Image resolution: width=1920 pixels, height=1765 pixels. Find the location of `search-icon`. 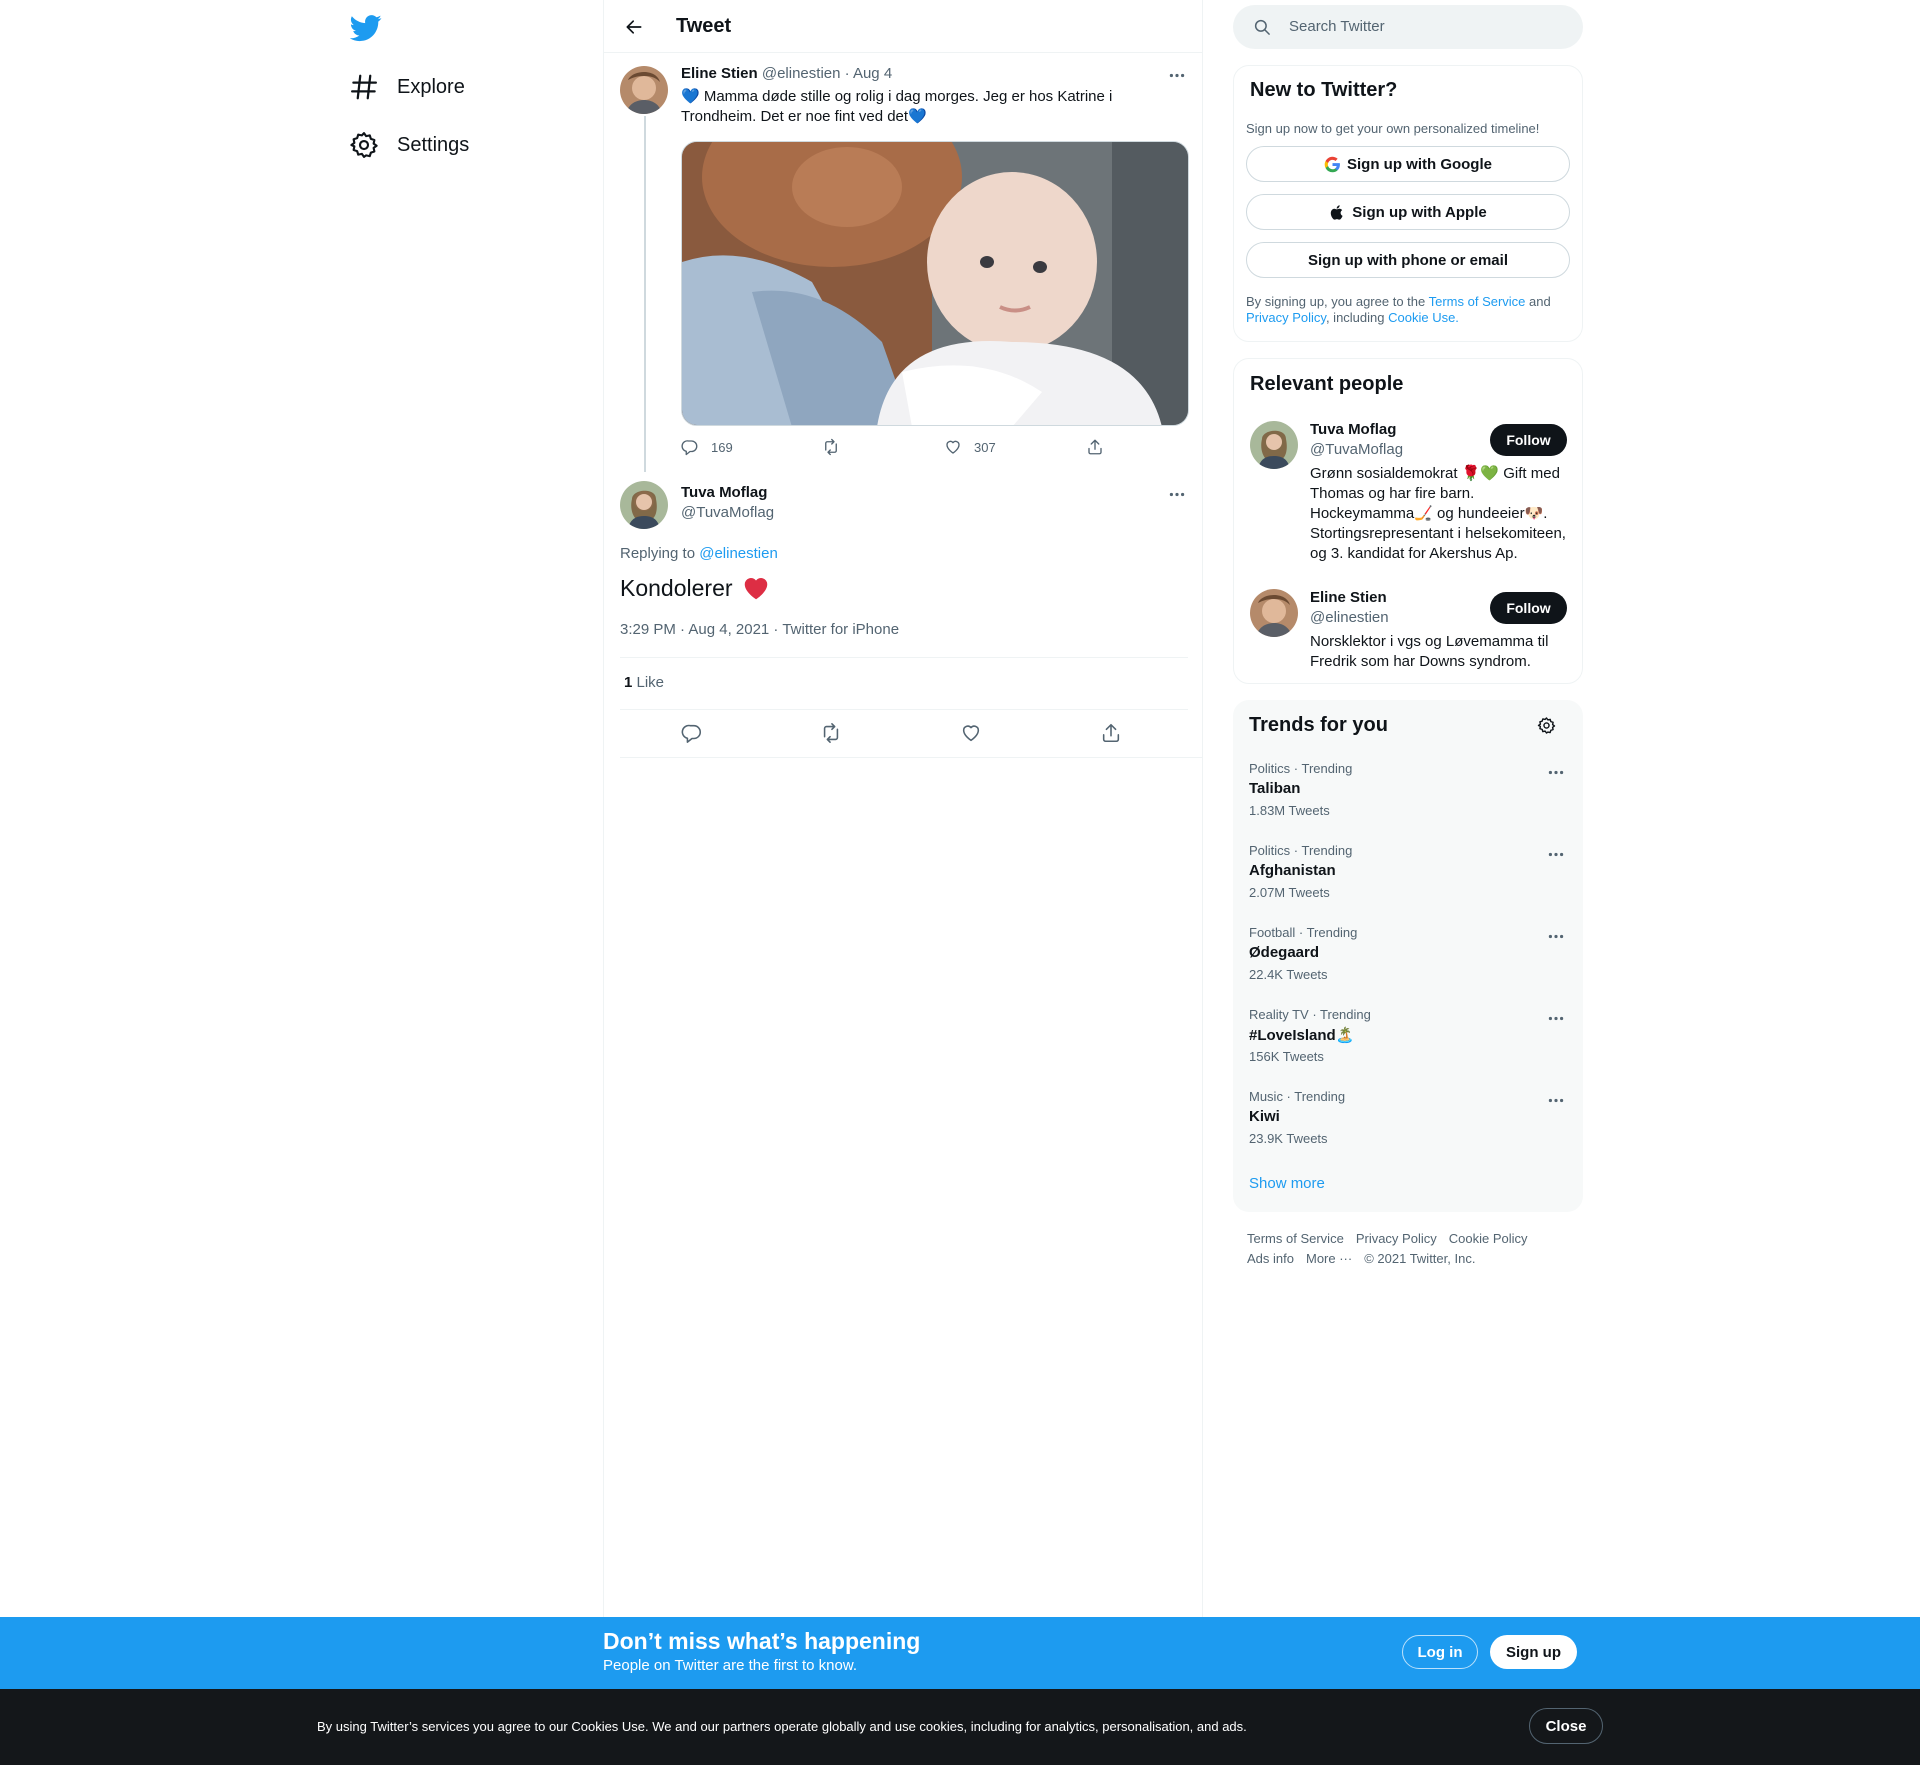

search-icon is located at coordinates (1262, 27).